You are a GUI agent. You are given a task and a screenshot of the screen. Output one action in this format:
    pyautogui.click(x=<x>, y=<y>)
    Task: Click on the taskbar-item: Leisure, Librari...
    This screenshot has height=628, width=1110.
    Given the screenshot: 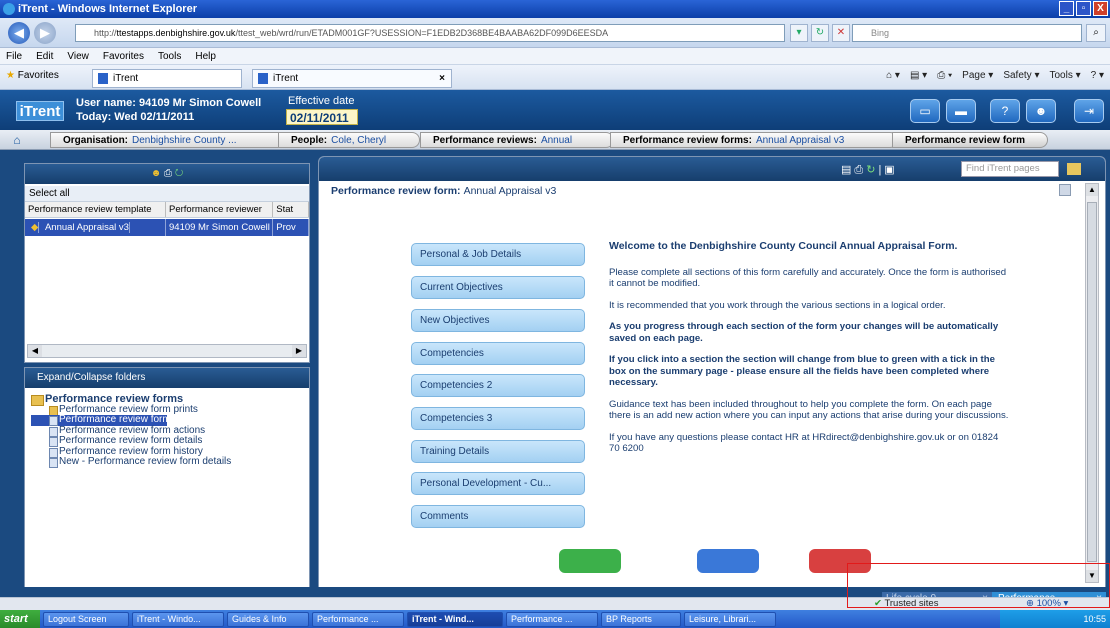 What is the action you would take?
    pyautogui.click(x=730, y=619)
    